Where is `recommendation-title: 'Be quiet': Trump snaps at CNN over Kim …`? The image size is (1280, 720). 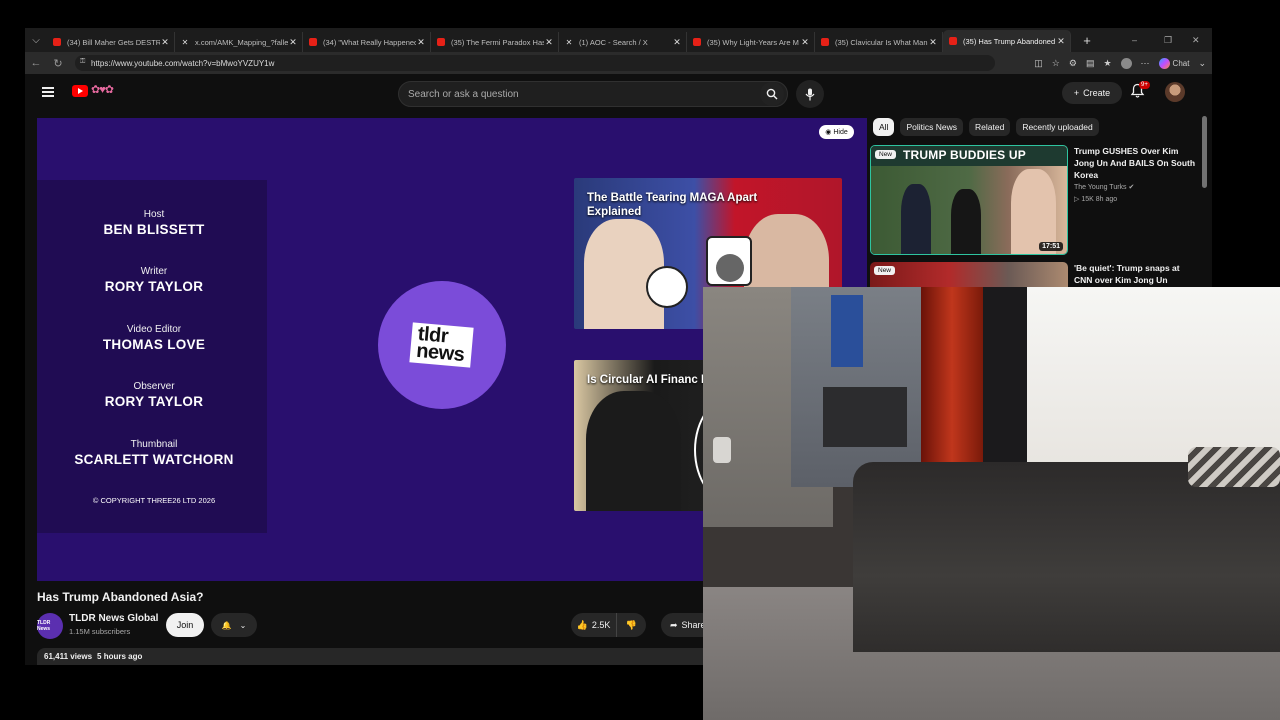 recommendation-title: 'Be quiet': Trump snaps at CNN over Kim … is located at coordinates (1136, 274).